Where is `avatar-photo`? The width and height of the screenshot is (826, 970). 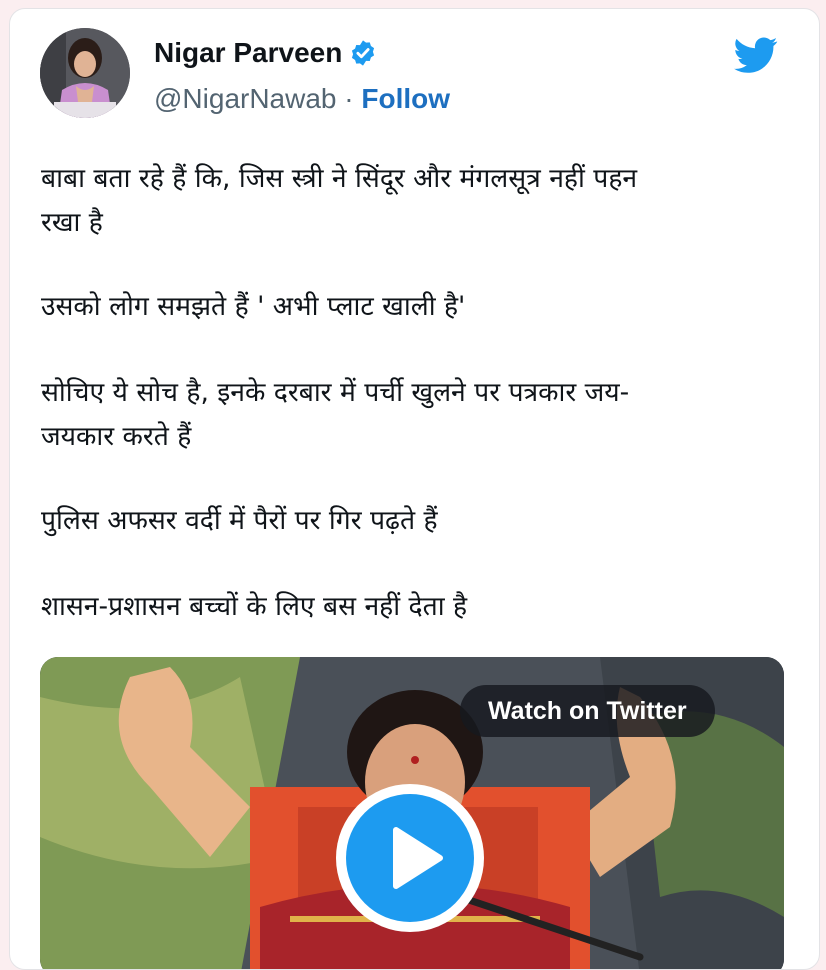
avatar-photo is located at coordinates (85, 73).